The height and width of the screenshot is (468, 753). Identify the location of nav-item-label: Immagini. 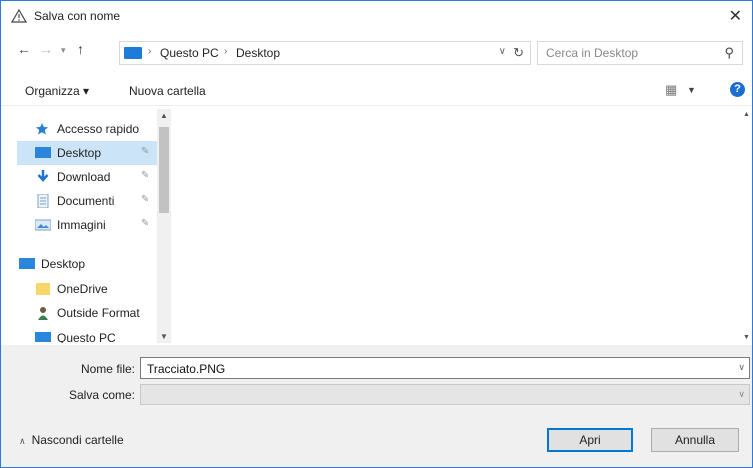
(81, 225).